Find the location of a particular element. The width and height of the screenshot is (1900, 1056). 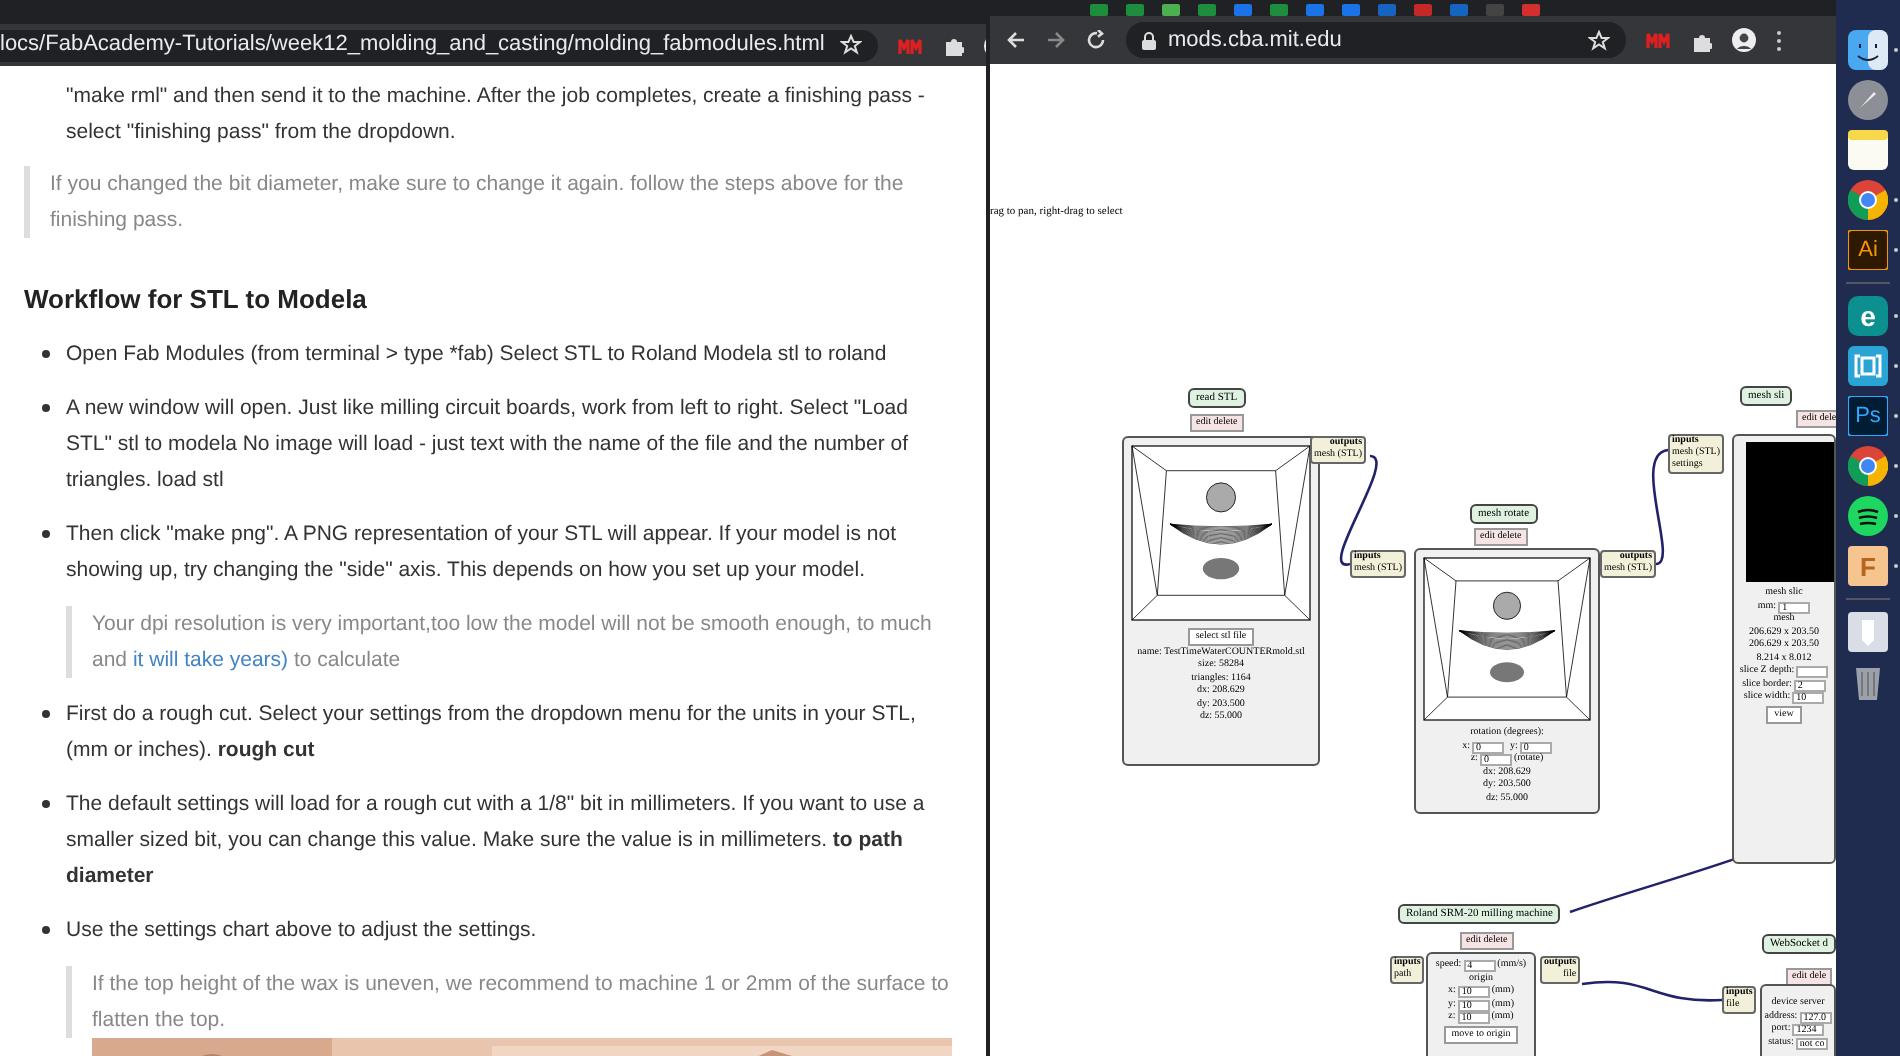

spotify-app-icon is located at coordinates (1868, 516).